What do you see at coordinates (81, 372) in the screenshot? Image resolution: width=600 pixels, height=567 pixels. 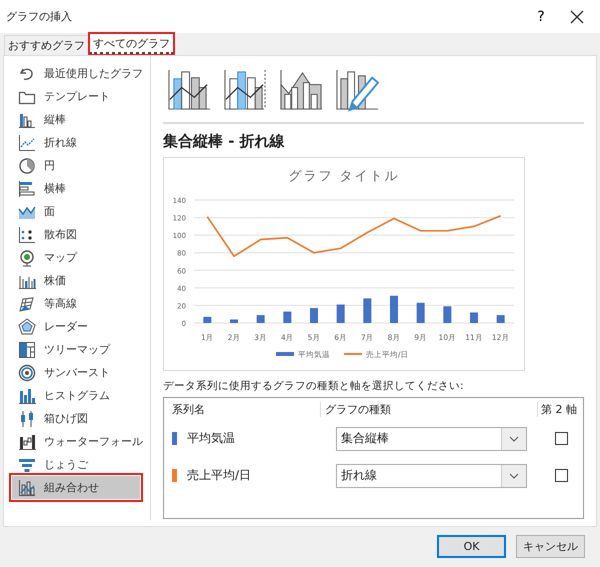 I see `sidebar-item: サンバースト` at bounding box center [81, 372].